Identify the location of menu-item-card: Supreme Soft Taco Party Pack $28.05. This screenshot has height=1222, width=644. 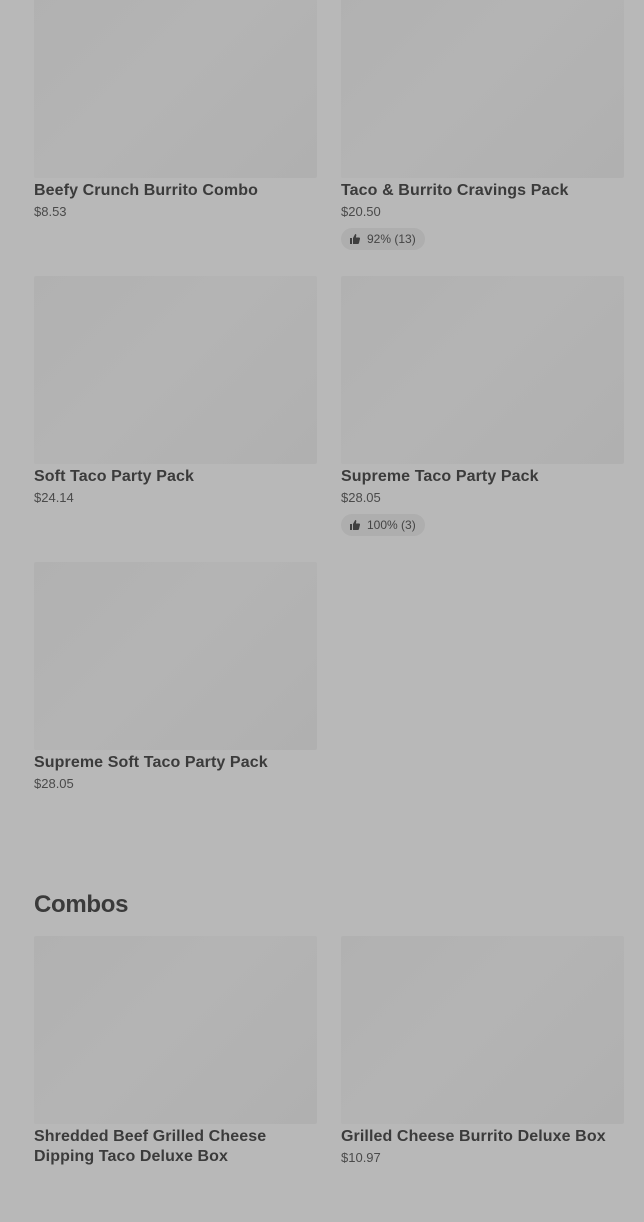
(175, 705).